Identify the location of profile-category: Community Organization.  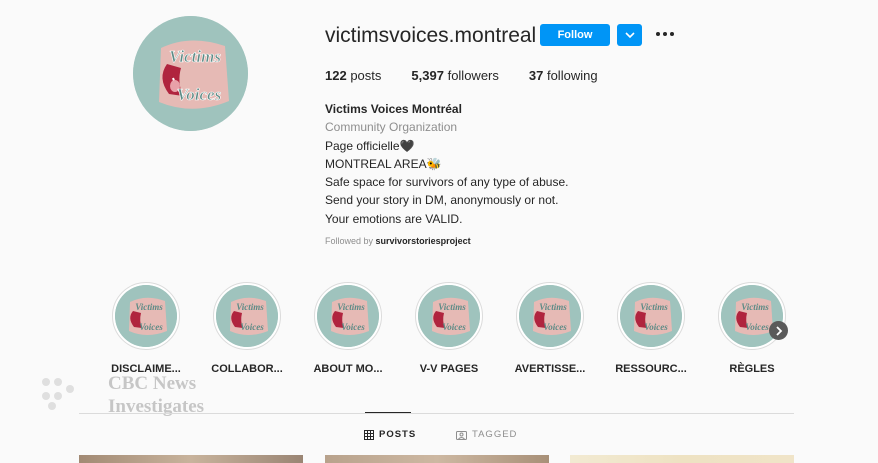
(391, 127).